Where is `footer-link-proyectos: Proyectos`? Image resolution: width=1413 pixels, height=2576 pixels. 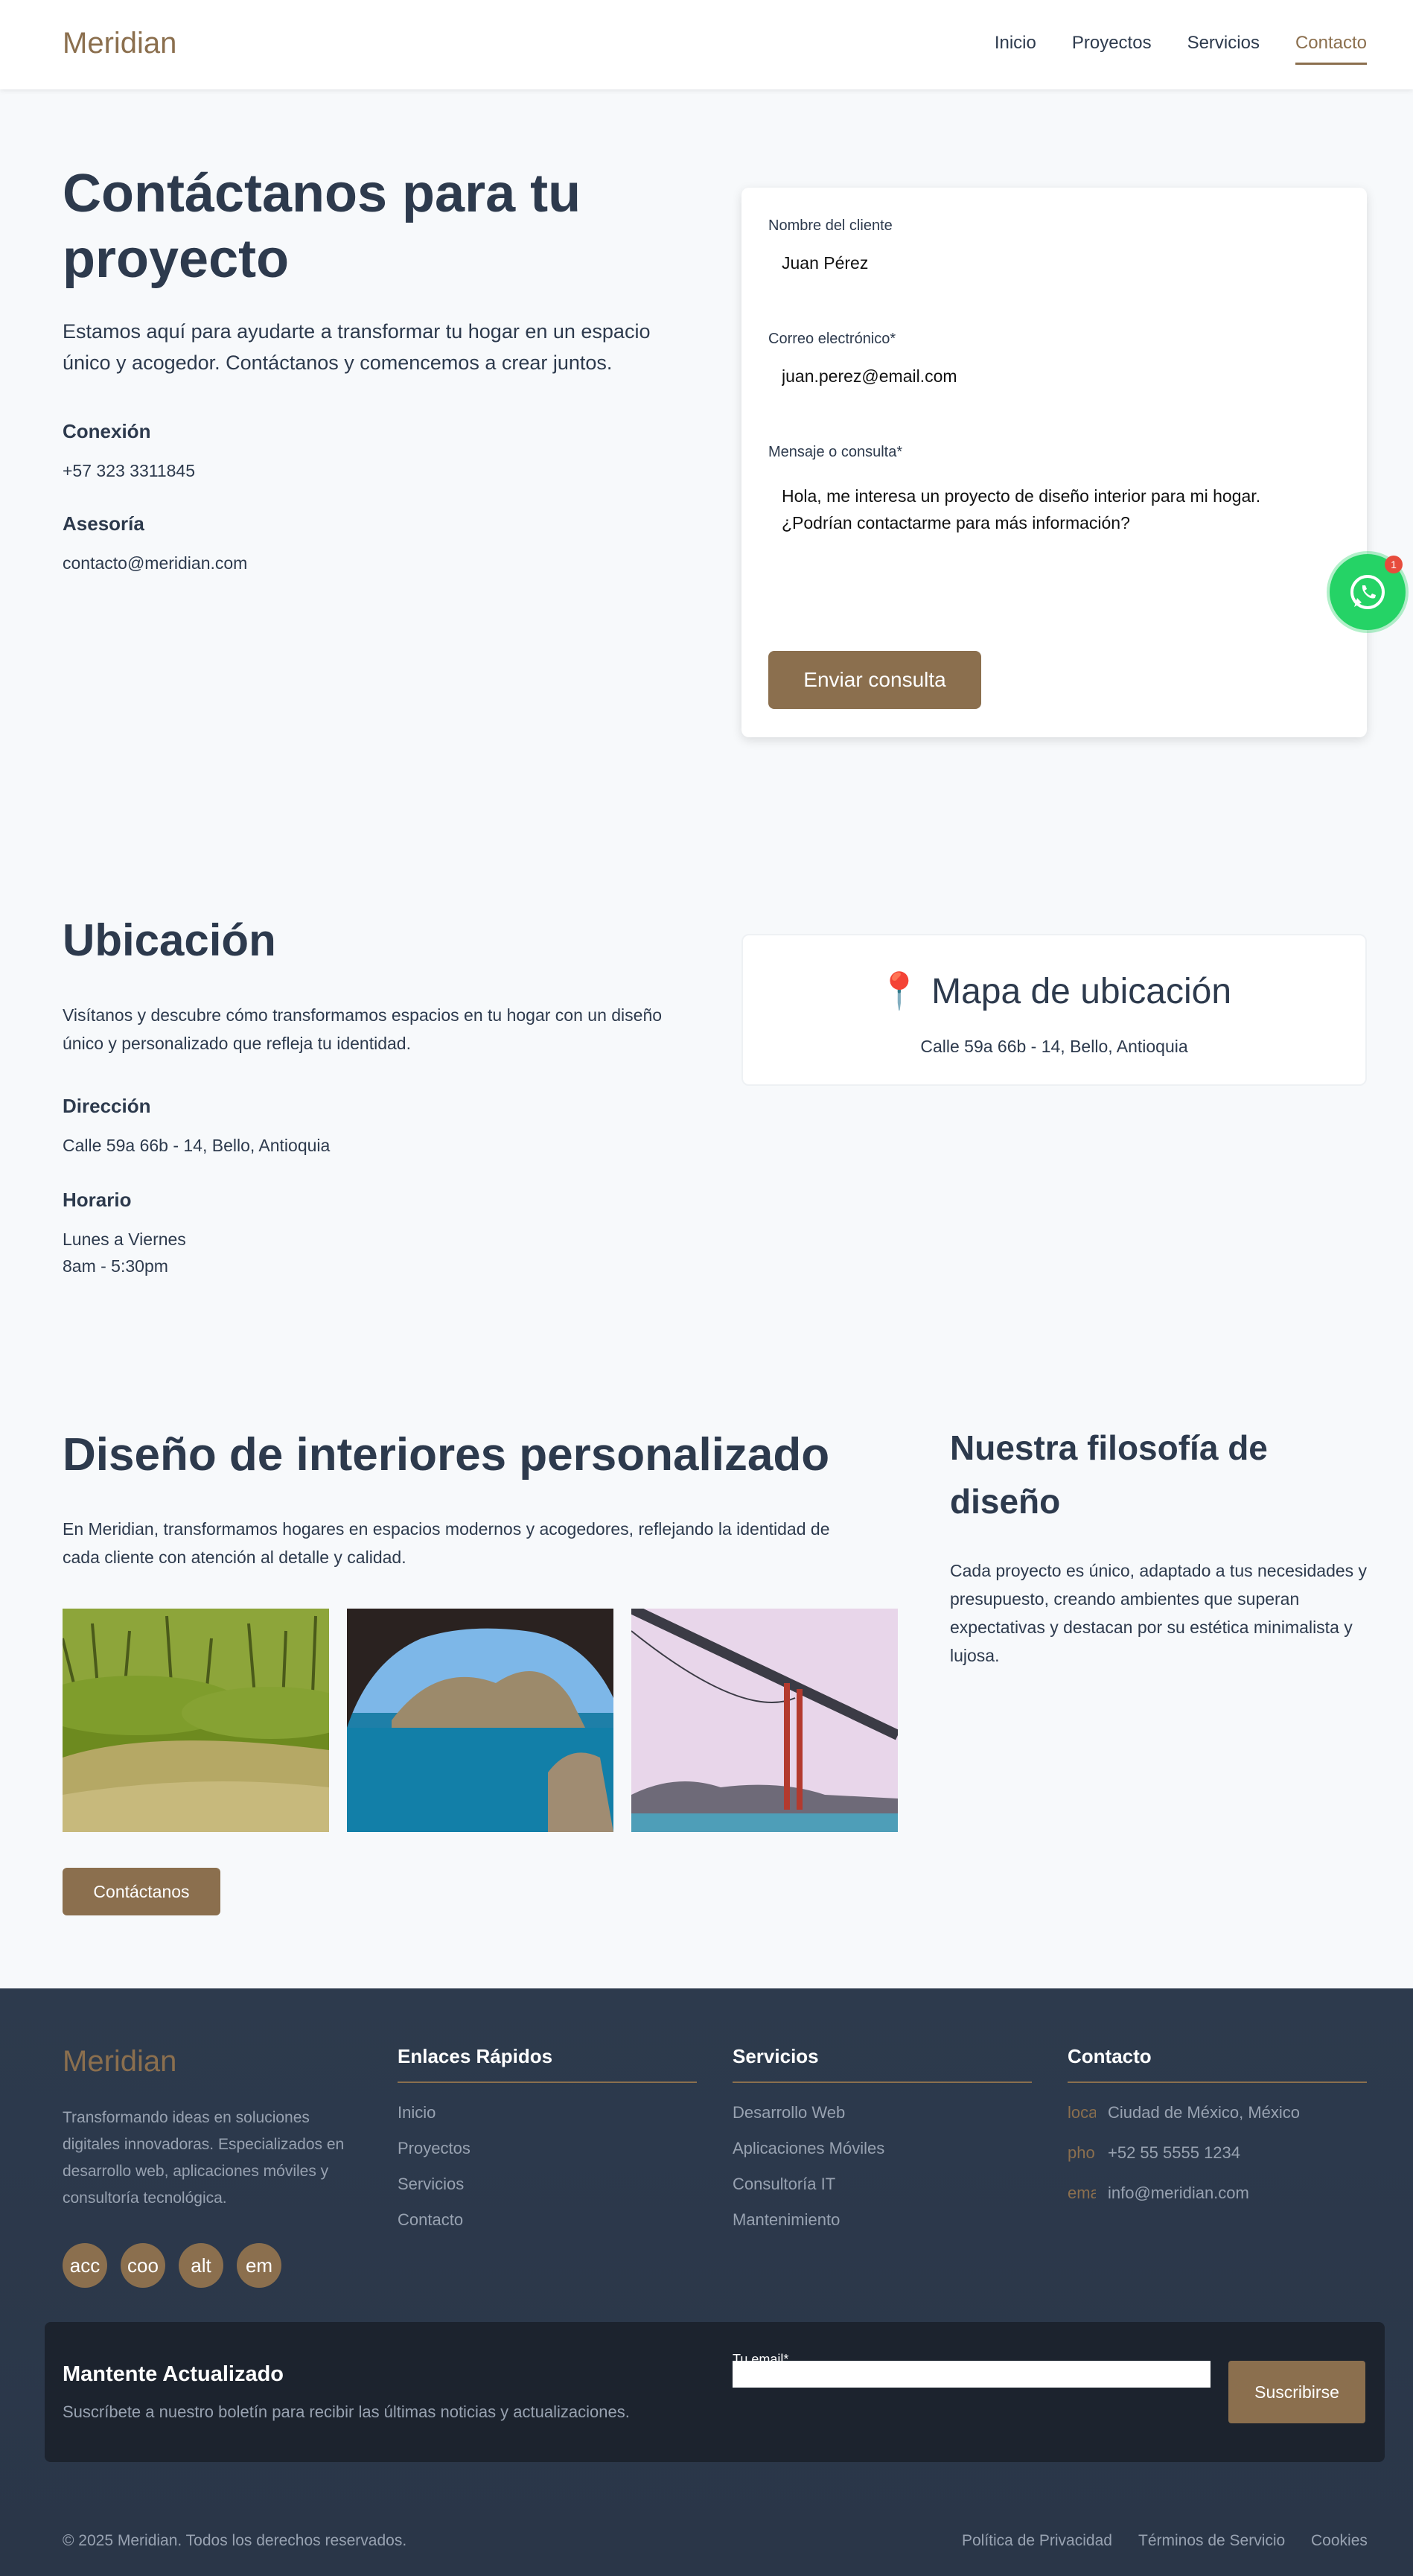 footer-link-proyectos: Proyectos is located at coordinates (434, 2148).